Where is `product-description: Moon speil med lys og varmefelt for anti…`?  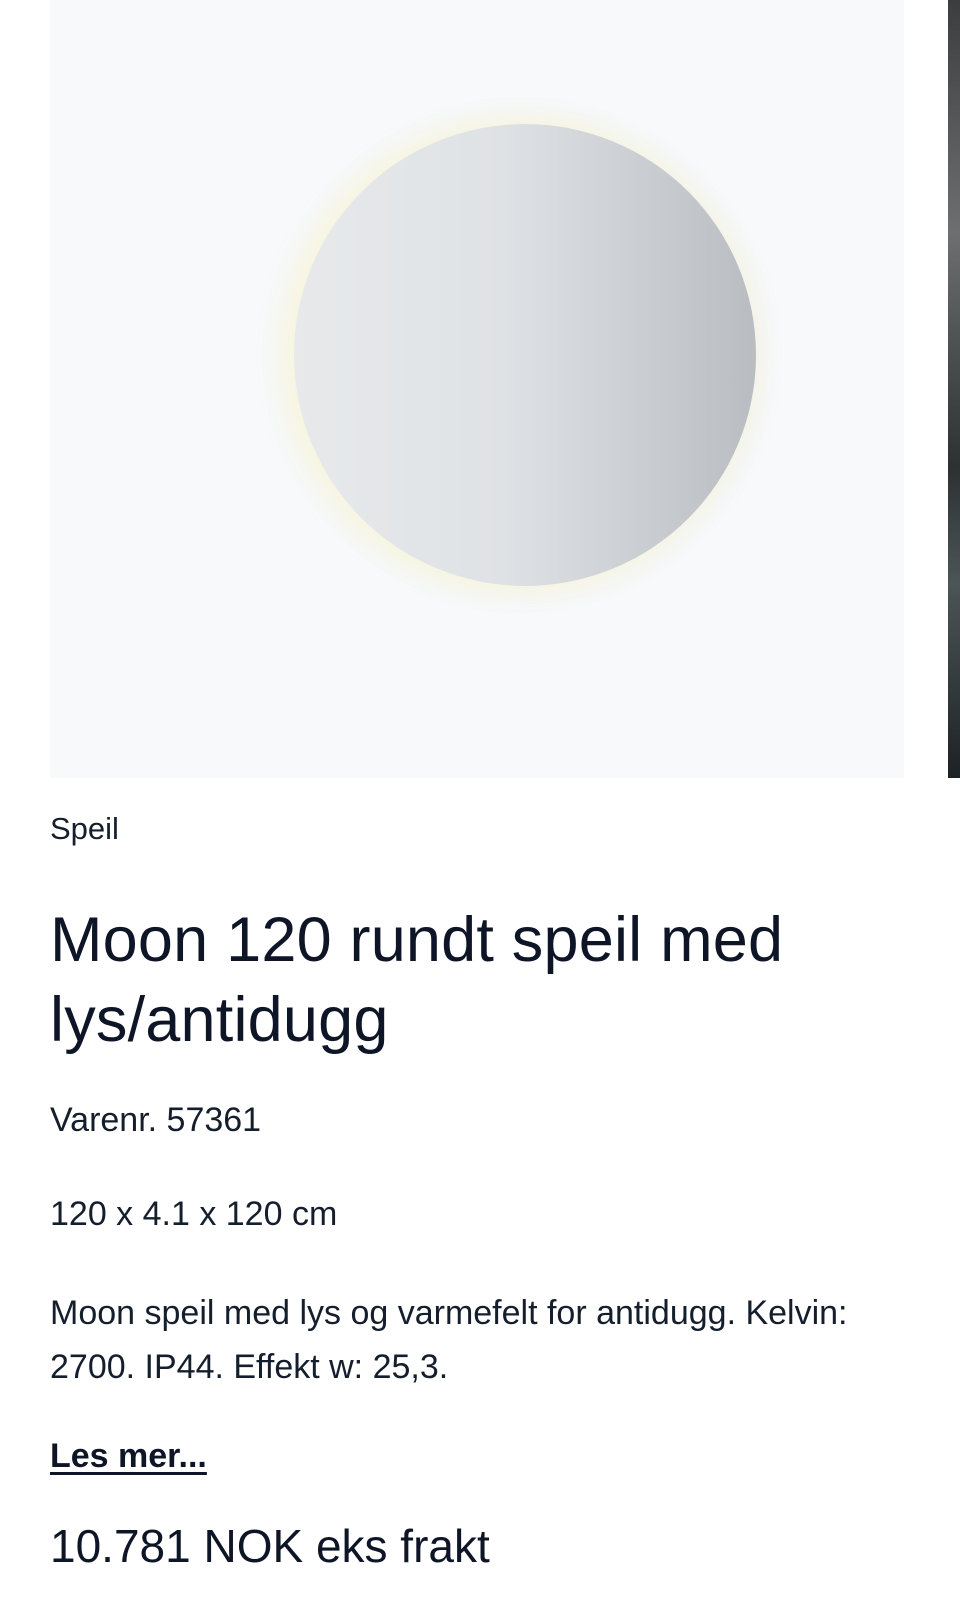 product-description: Moon speil med lys og varmefelt for anti… is located at coordinates (449, 1340).